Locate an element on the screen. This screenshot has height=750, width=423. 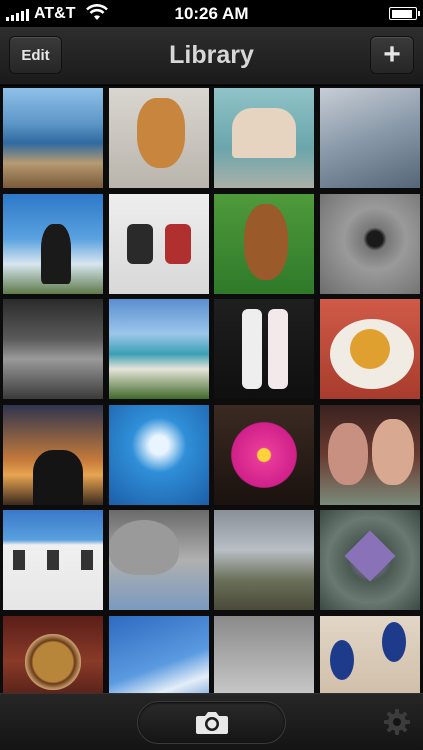
photo-knit-hat is located at coordinates (159, 560).